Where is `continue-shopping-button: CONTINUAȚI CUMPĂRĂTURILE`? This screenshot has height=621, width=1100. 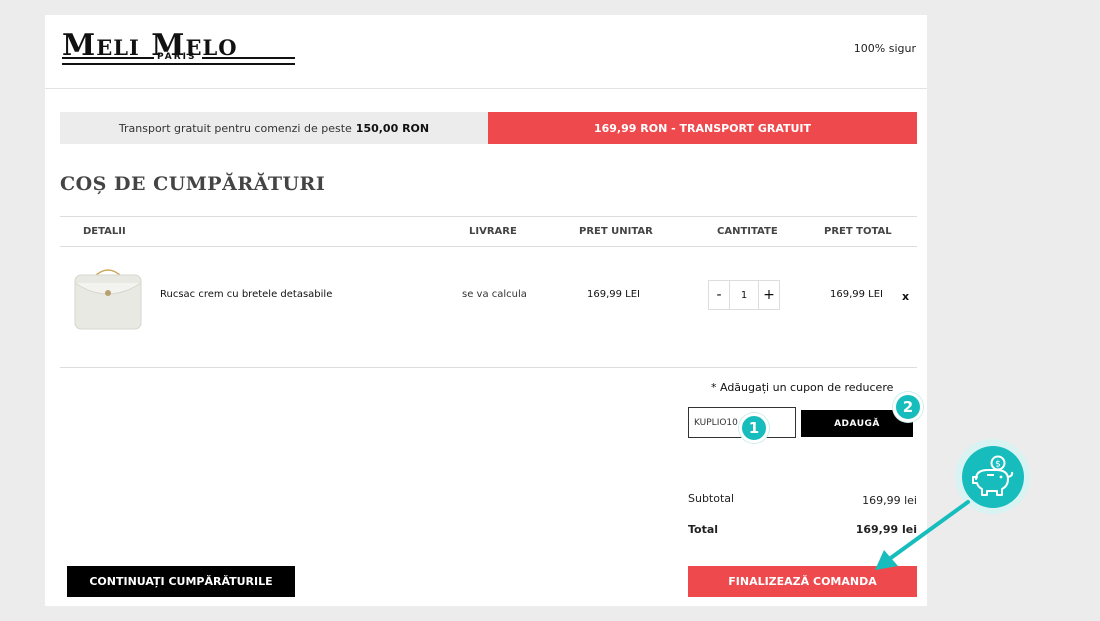
continue-shopping-button: CONTINUAȚI CUMPĂRĂTURILE is located at coordinates (181, 581).